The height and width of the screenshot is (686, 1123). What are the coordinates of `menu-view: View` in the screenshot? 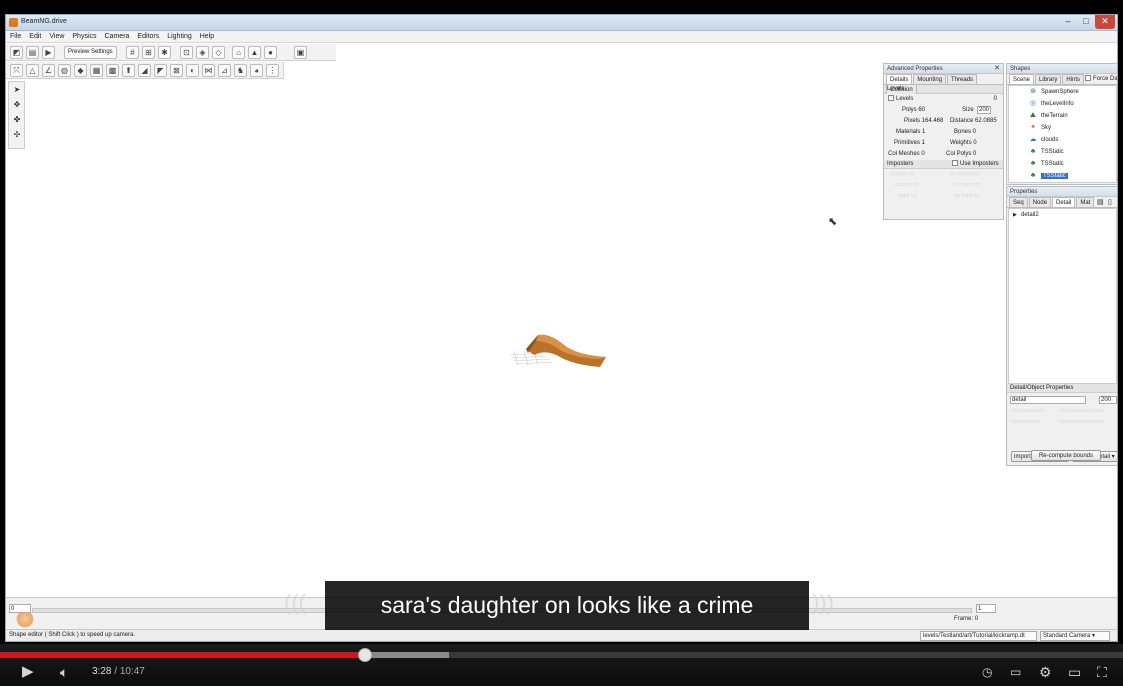 It's located at (56, 37).